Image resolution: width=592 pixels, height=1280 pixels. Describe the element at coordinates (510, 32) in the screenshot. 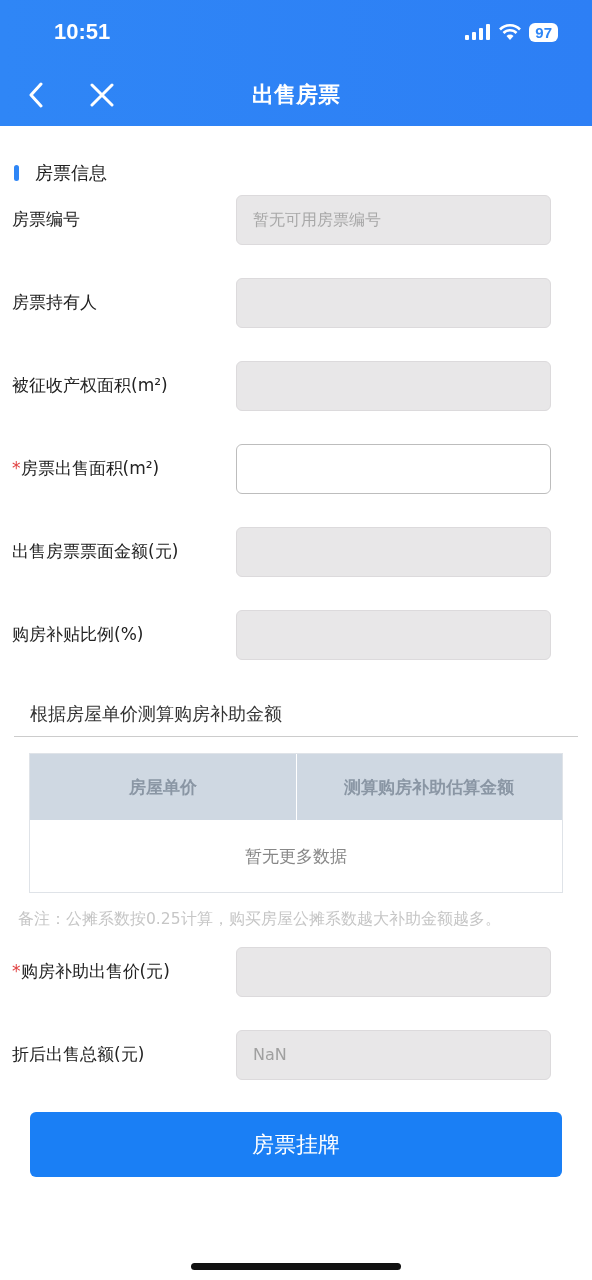

I see `wifi-icon` at that location.